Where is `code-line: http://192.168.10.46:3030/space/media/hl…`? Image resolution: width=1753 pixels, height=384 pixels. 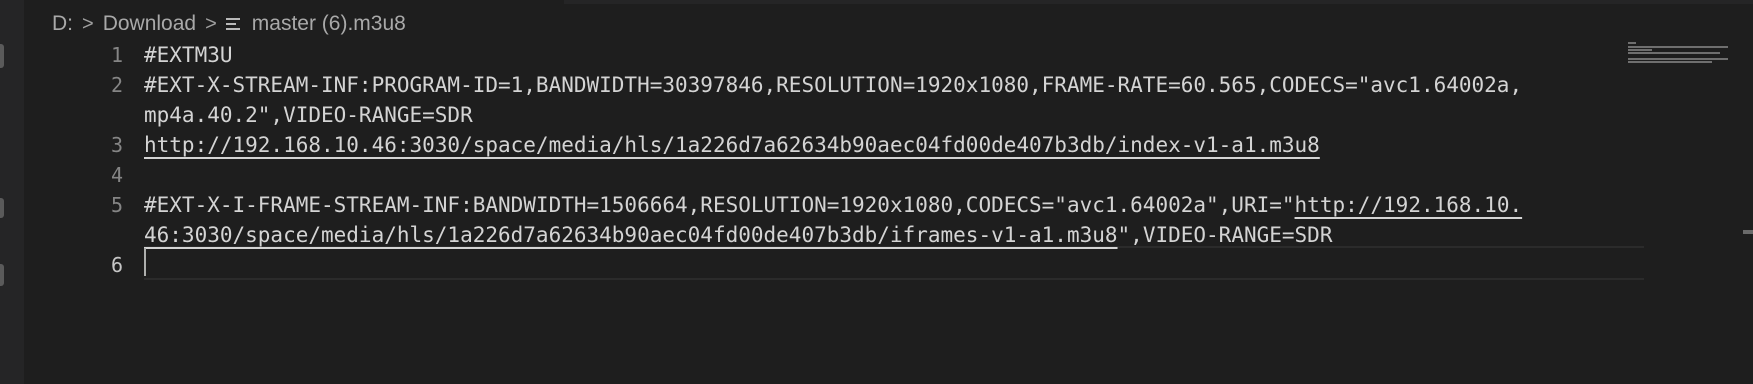 code-line: http://192.168.10.46:3030/space/media/hl… is located at coordinates (732, 145).